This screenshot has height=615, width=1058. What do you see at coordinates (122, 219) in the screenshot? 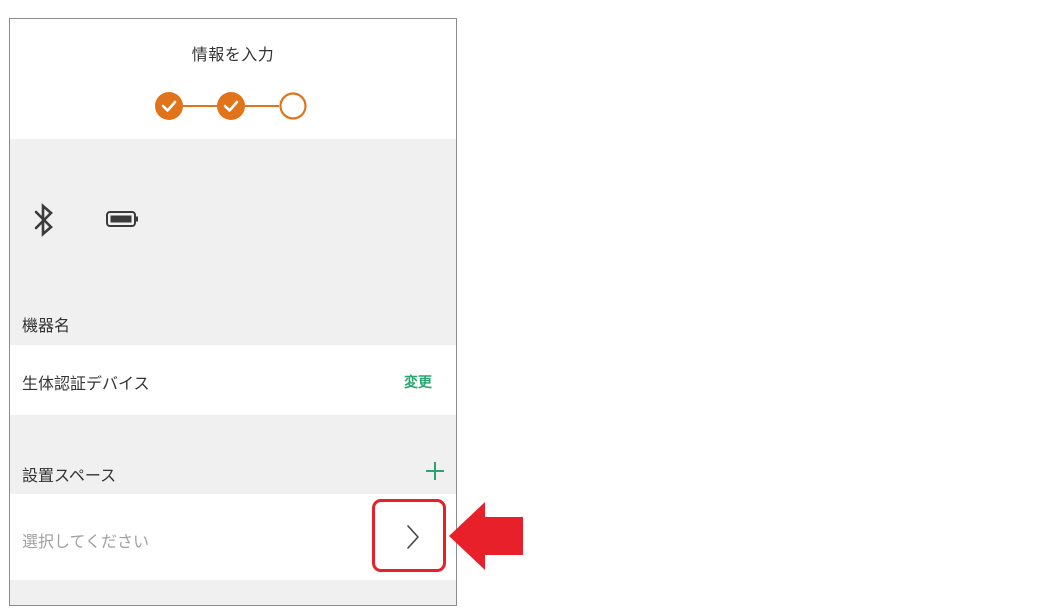
I see `battery-icon` at bounding box center [122, 219].